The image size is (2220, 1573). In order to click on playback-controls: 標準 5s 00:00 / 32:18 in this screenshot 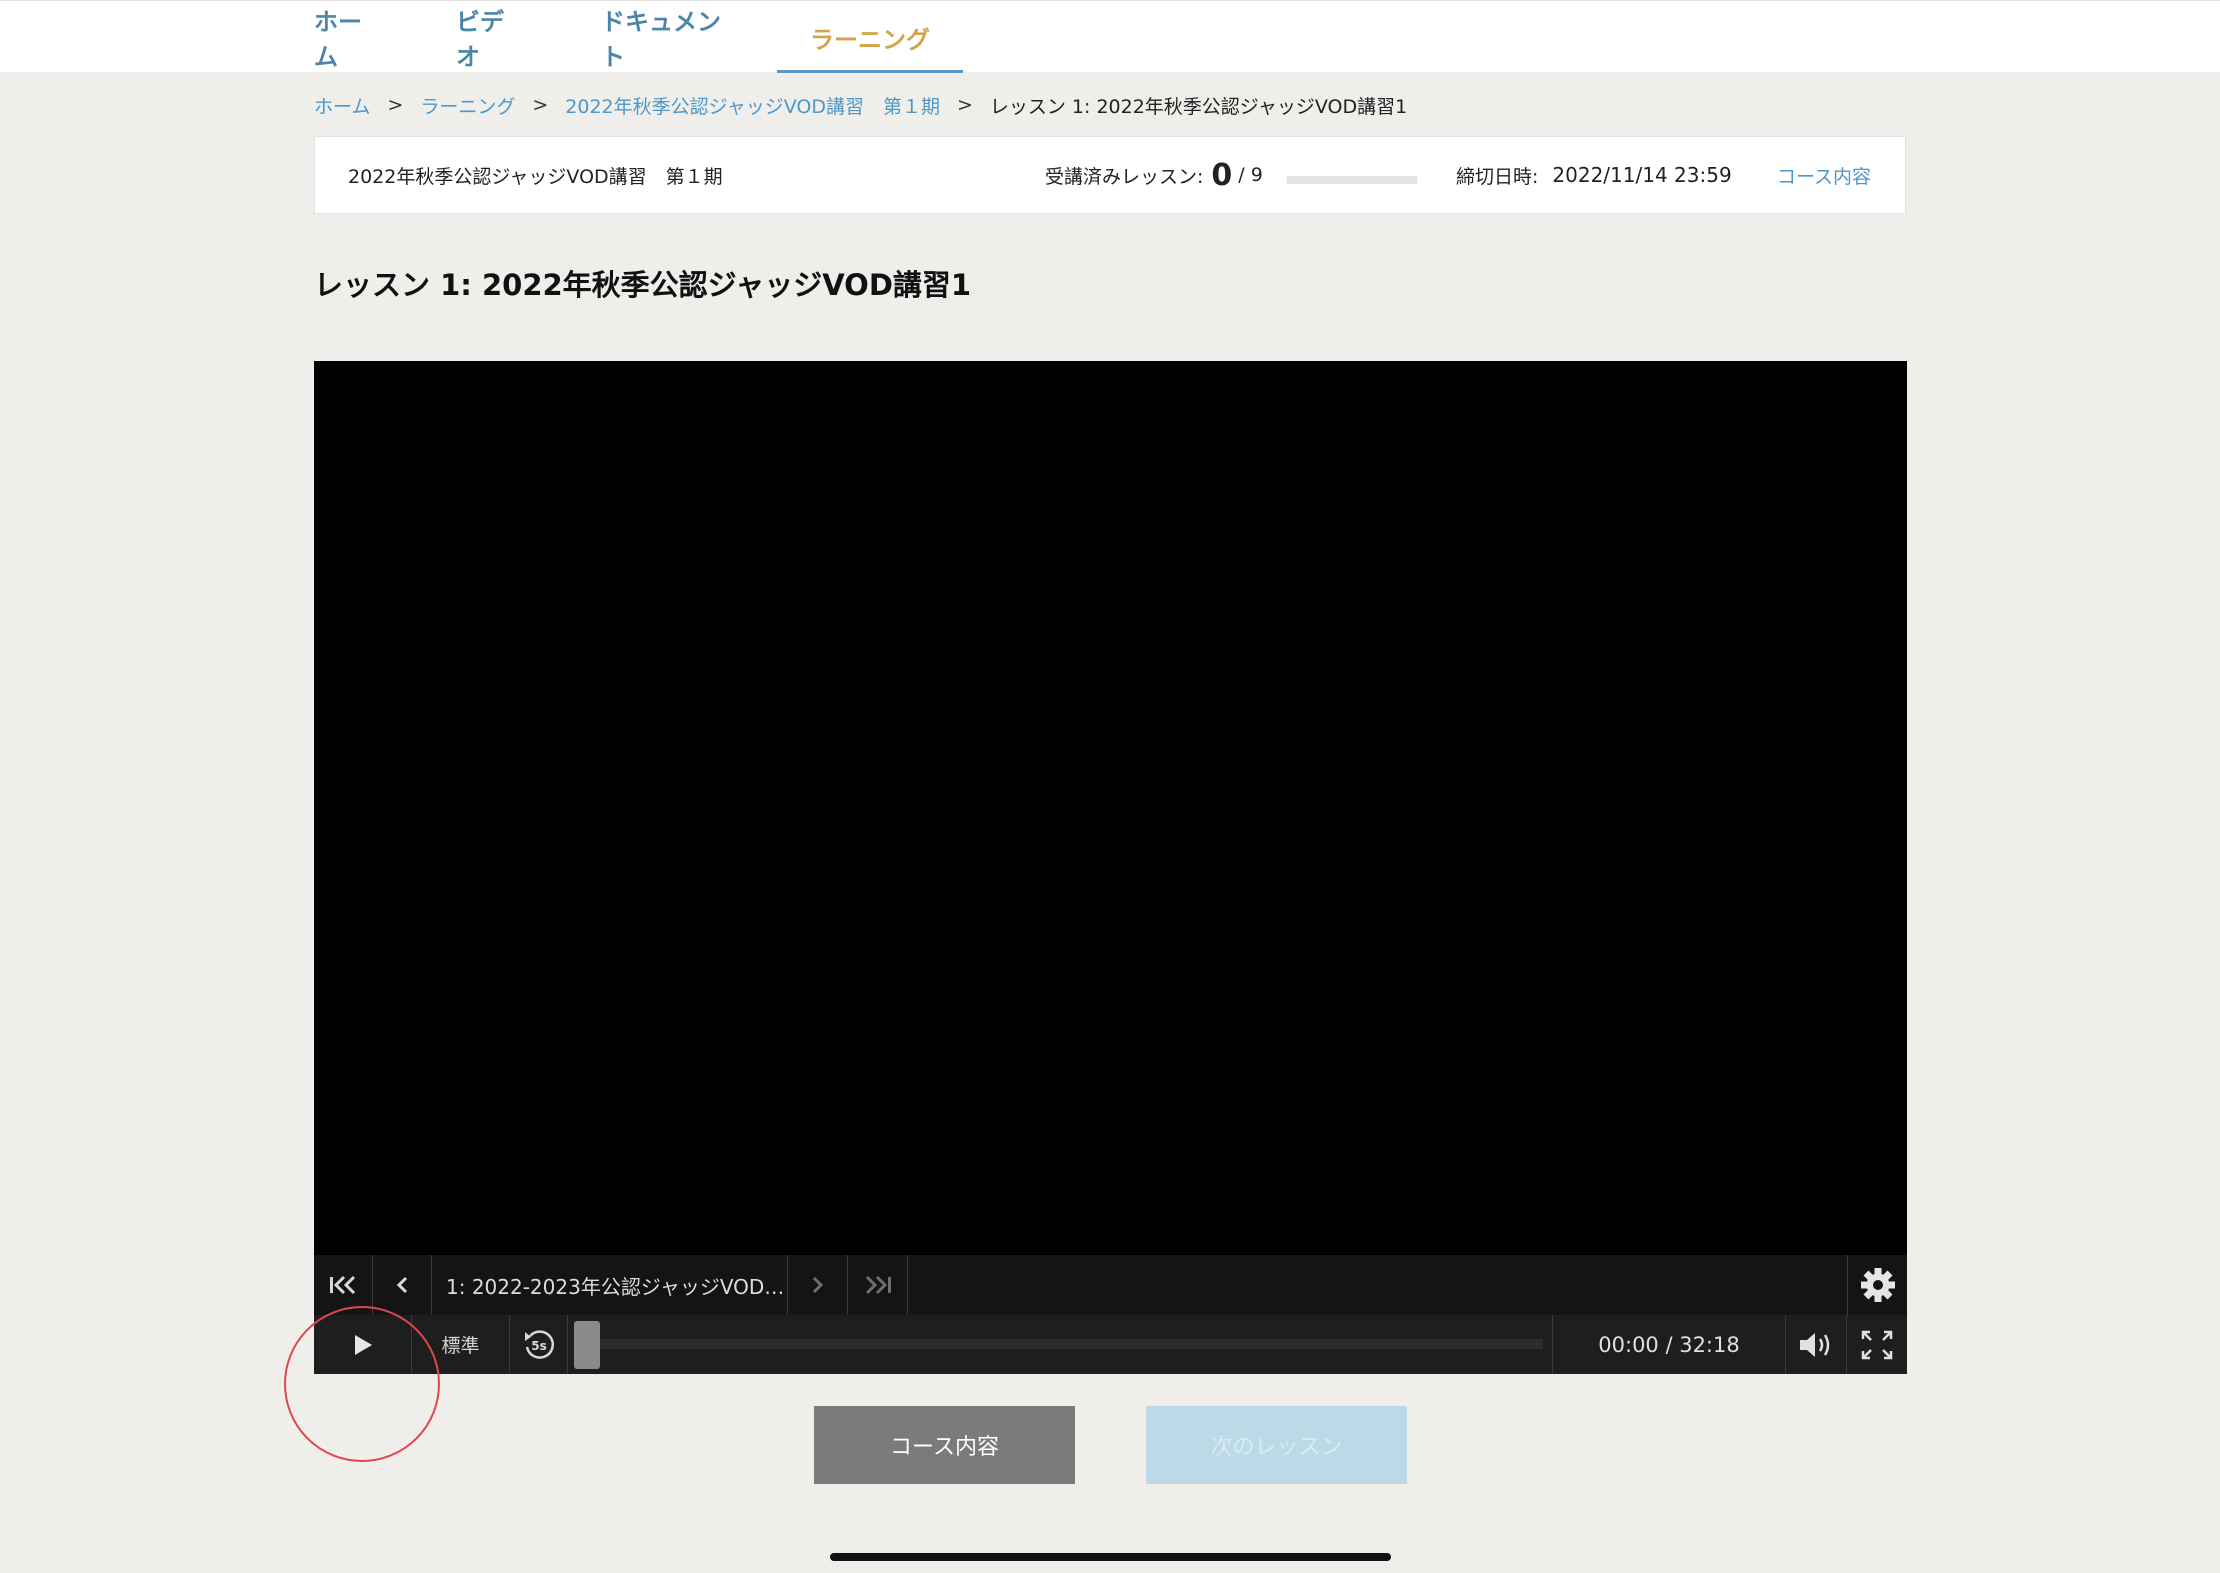, I will do `click(1110, 1344)`.